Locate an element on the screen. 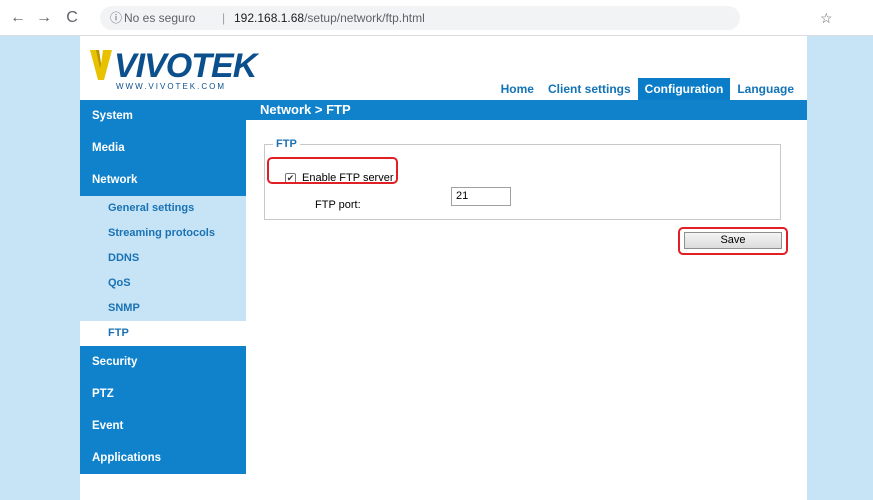  sidebar-subitem-ftp: FTP is located at coordinates (163, 333).